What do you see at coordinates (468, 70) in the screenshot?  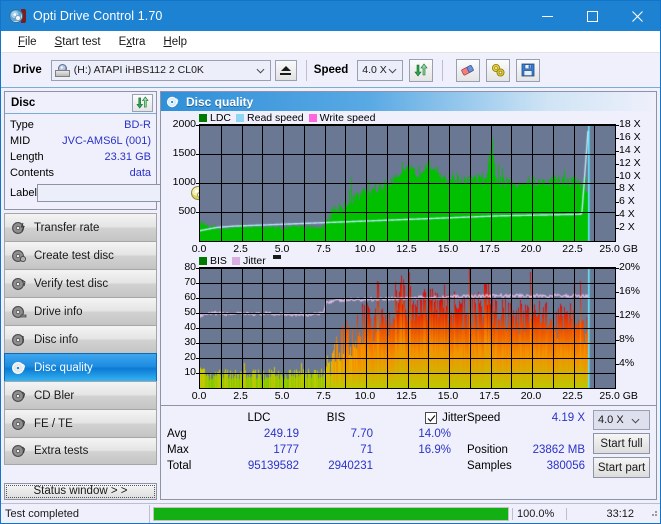 I see `erase-button` at bounding box center [468, 70].